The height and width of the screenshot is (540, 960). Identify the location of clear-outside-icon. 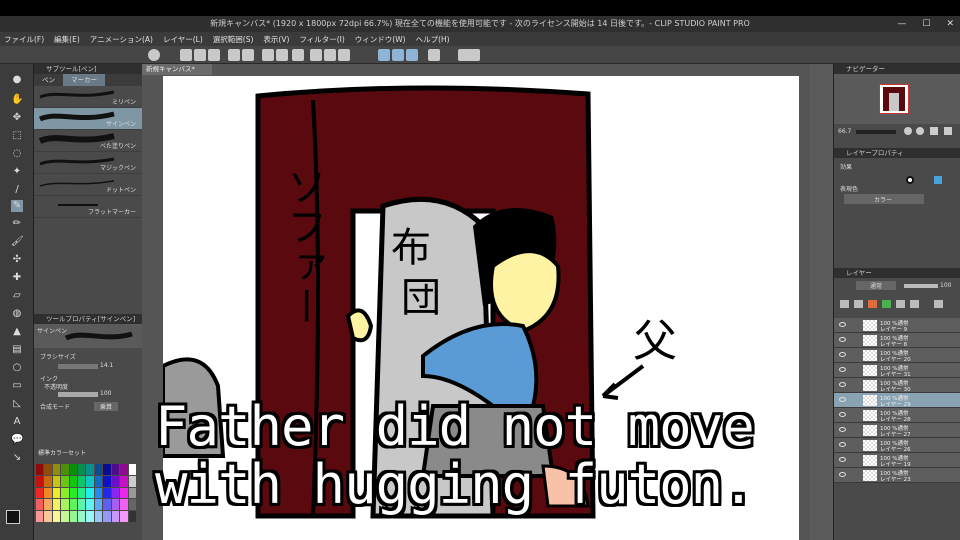
(282, 55).